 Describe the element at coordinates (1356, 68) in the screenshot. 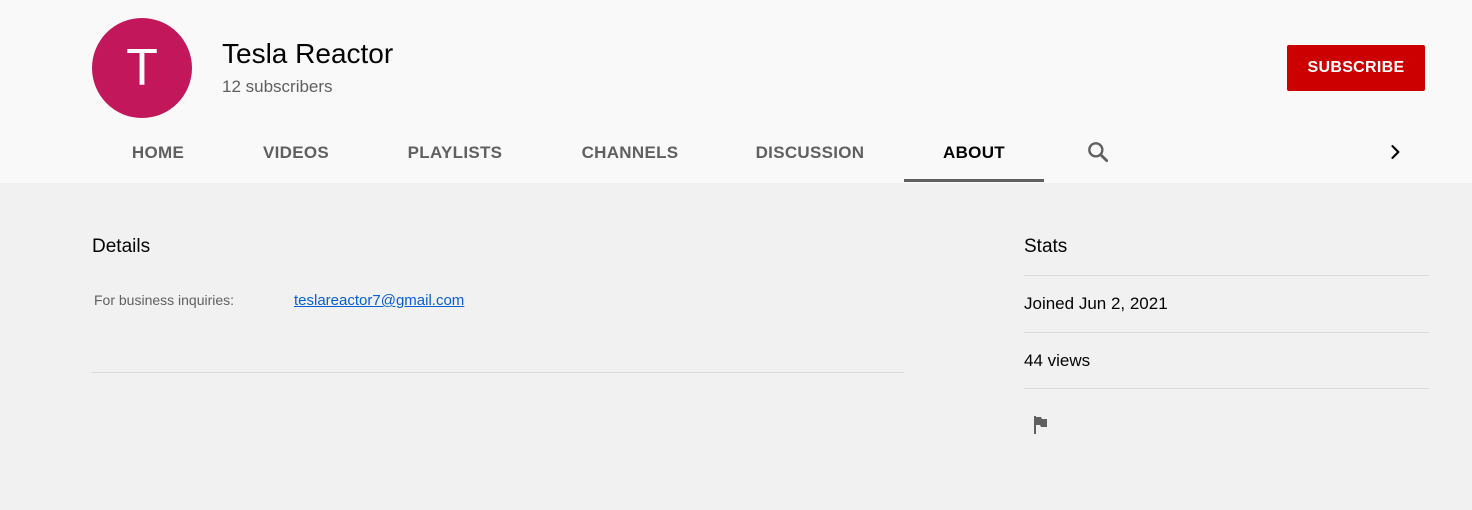

I see `subscribe-button: SUBSCRIBE` at that location.